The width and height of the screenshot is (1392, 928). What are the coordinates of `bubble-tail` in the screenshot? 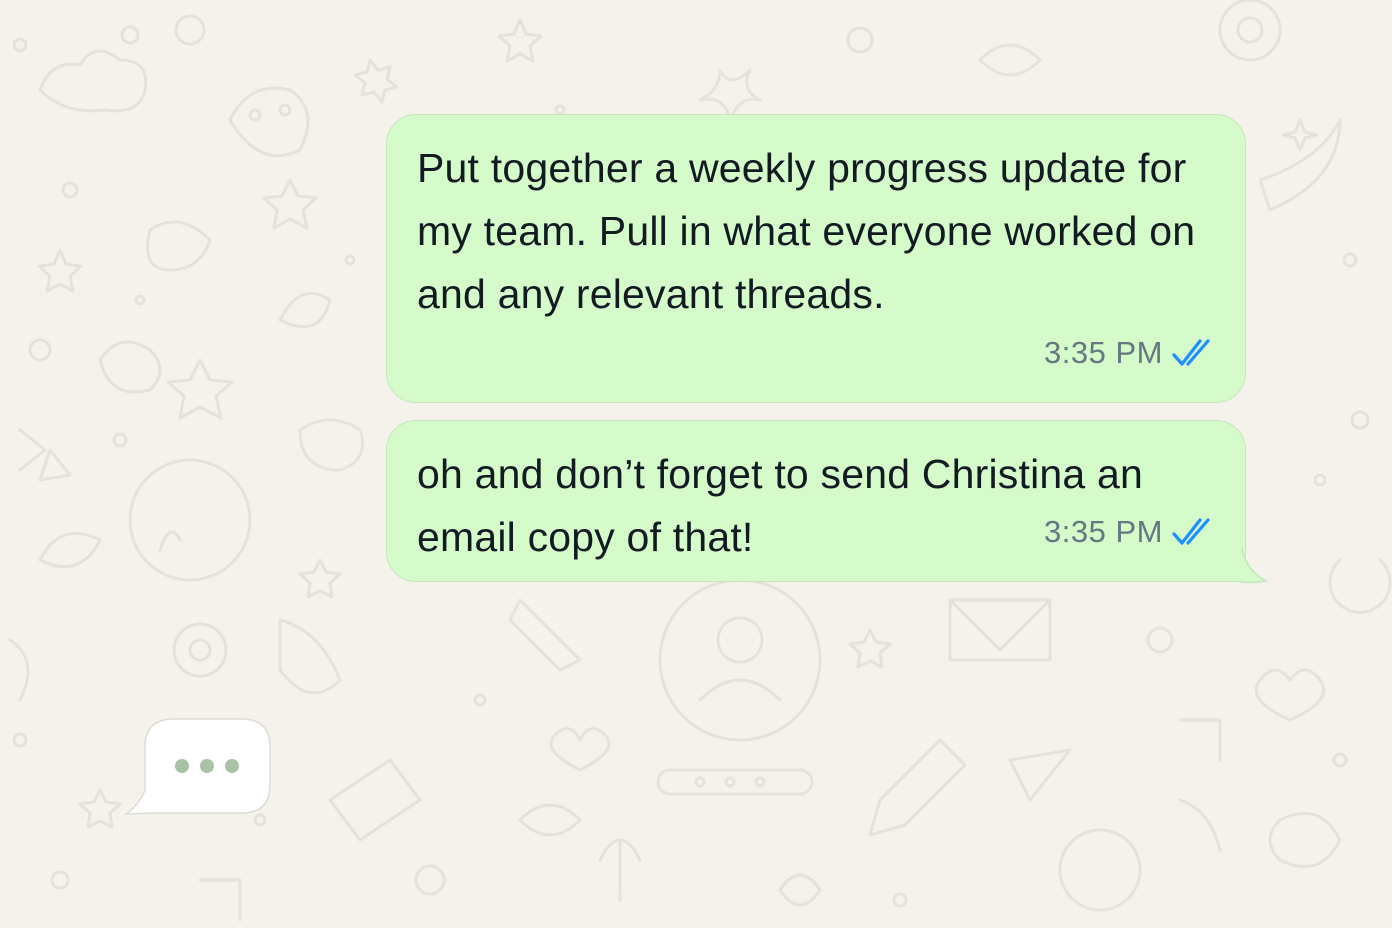 It's located at (1254, 562).